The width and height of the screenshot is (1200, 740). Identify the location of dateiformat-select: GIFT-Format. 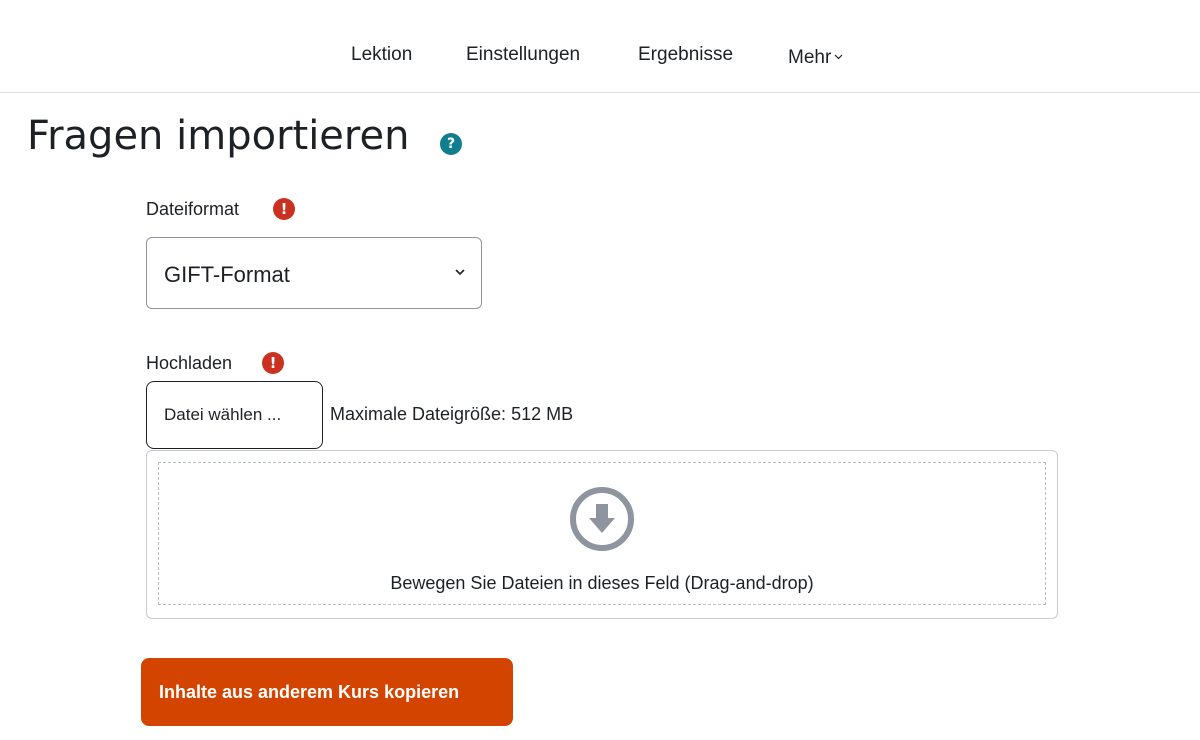
(314, 273).